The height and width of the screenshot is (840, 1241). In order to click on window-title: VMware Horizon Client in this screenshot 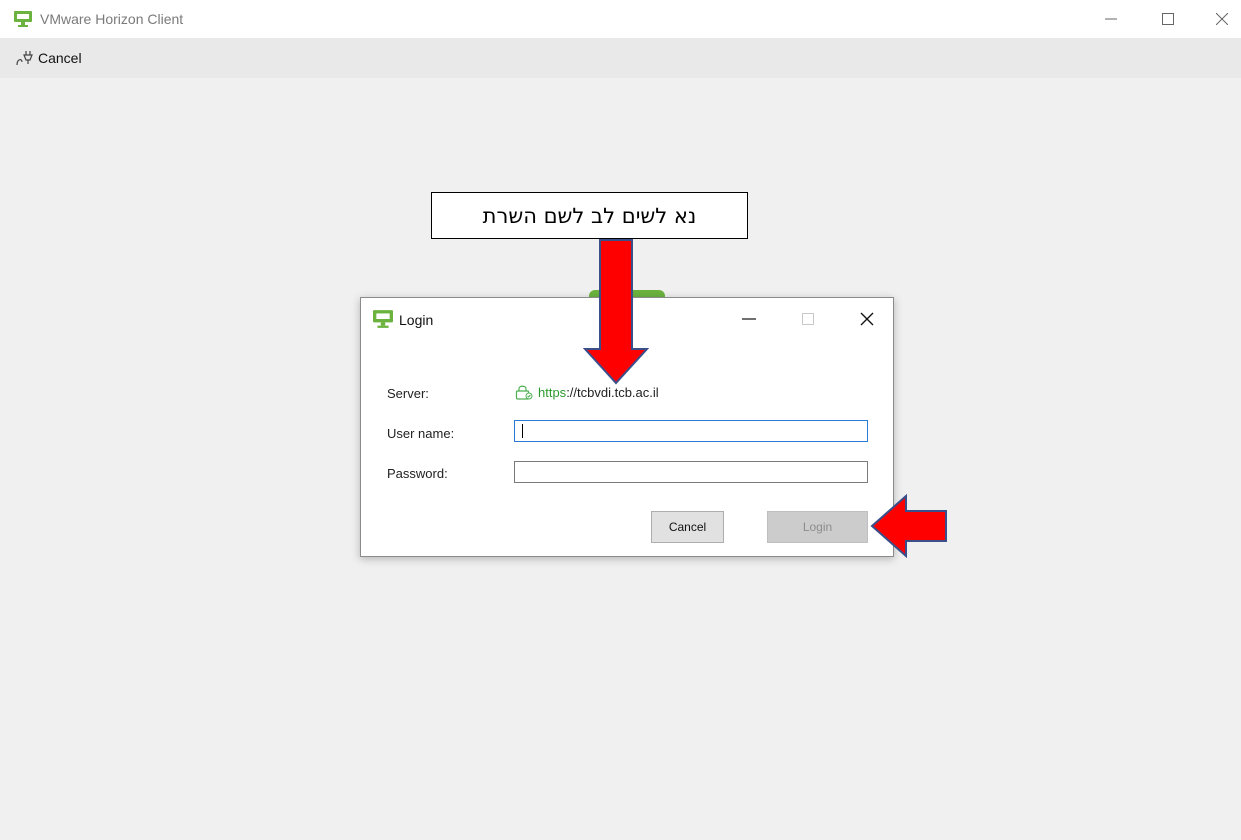, I will do `click(112, 19)`.